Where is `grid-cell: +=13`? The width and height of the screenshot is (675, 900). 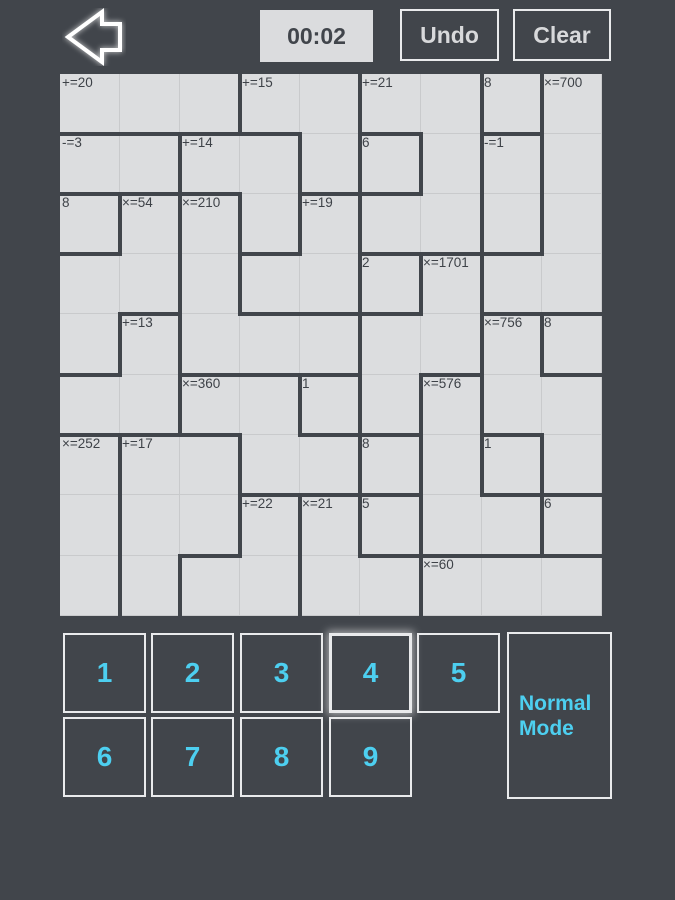 grid-cell: +=13 is located at coordinates (150, 344).